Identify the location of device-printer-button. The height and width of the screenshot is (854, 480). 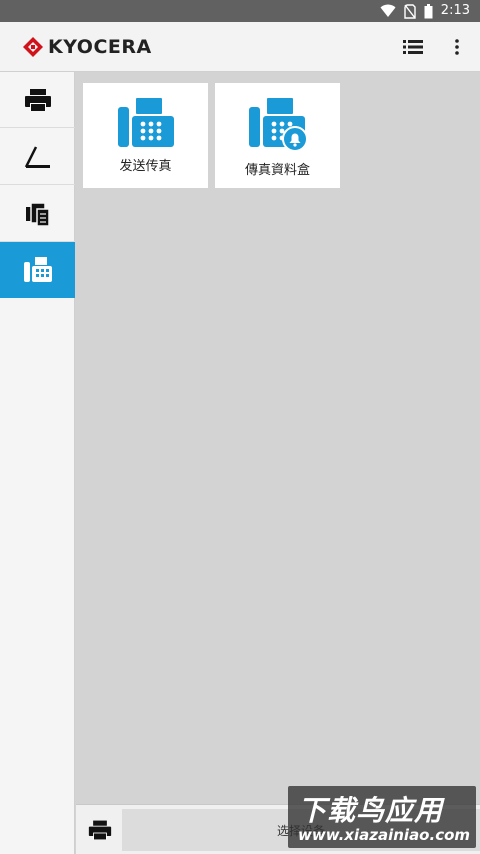
(100, 832).